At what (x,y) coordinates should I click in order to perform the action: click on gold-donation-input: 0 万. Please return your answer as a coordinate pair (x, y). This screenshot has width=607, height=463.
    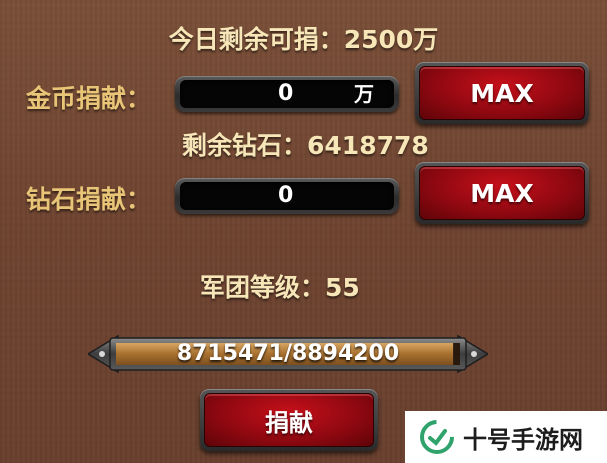
    Looking at the image, I should click on (287, 94).